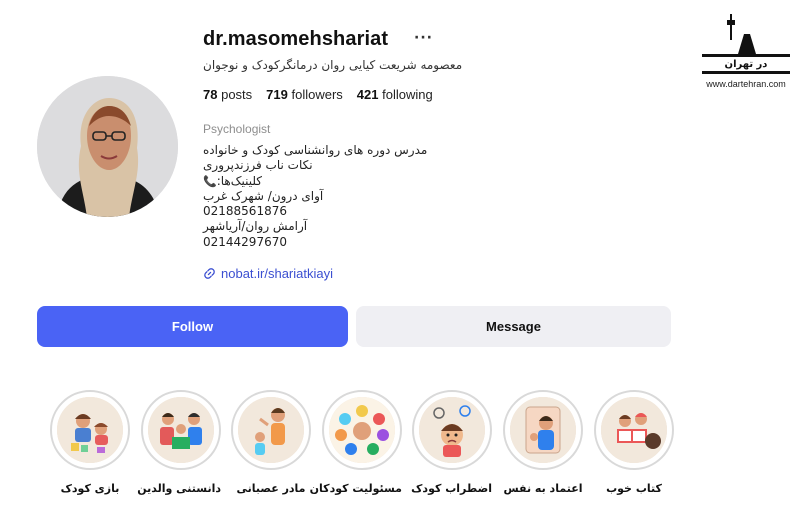 Image resolution: width=800 pixels, height=512 pixels. What do you see at coordinates (210, 181) in the screenshot?
I see `phone-icon: 📞` at bounding box center [210, 181].